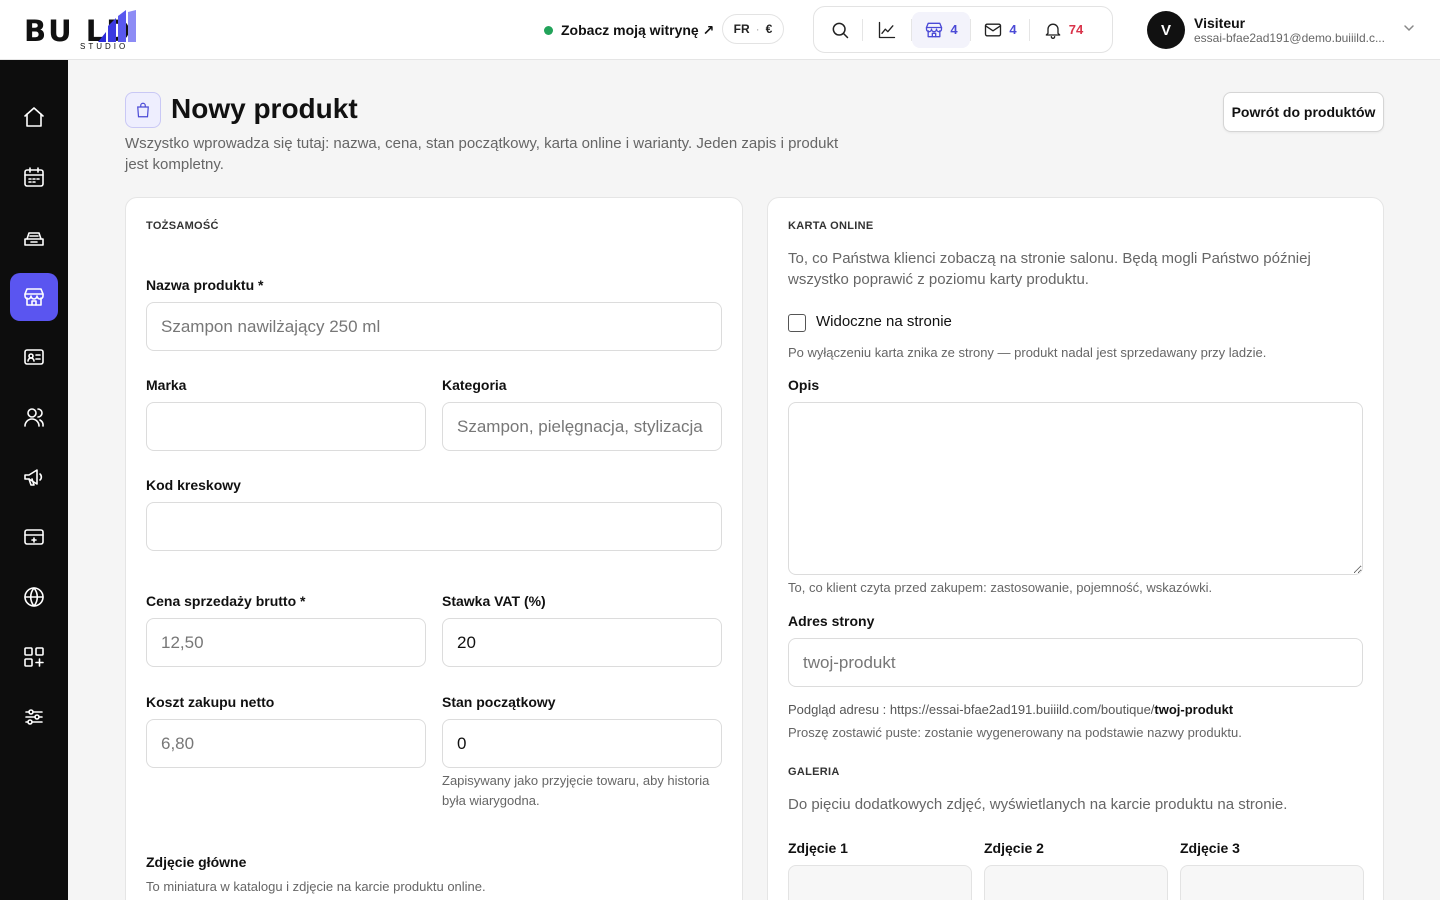 The width and height of the screenshot is (1440, 900). I want to click on shopping-bag-icon, so click(143, 110).